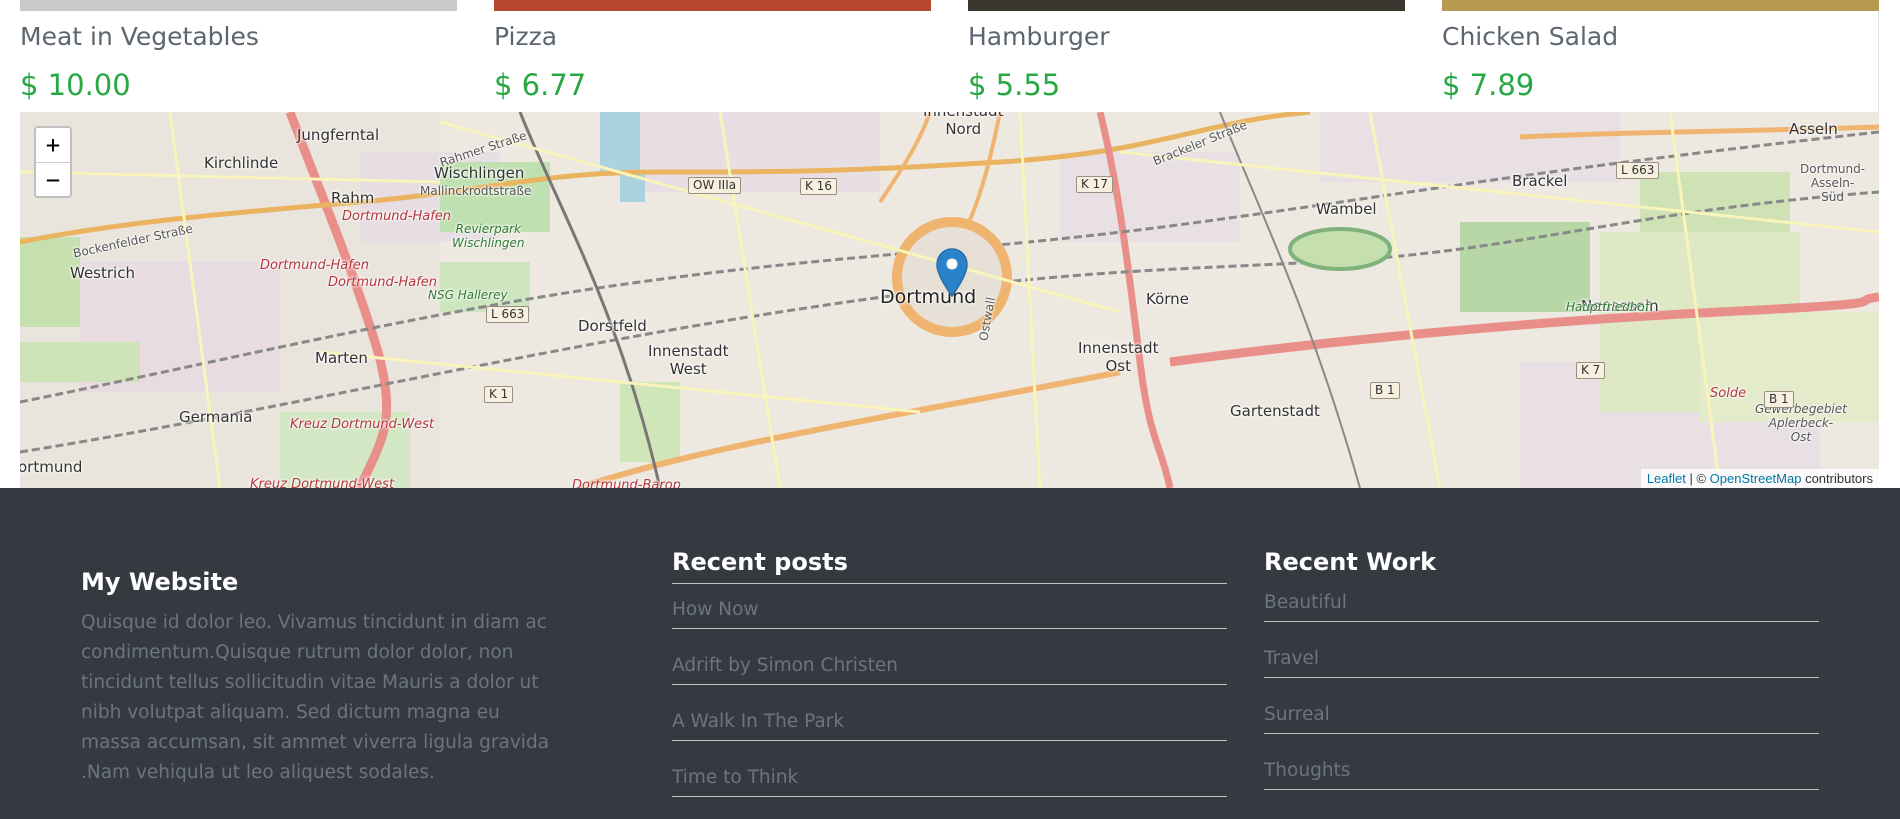 This screenshot has width=1900, height=819. I want to click on map-label: Wambel, so click(1346, 209).